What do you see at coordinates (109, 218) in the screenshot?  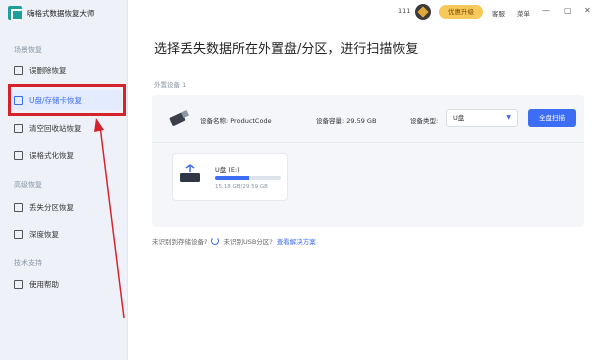 I see `annotation-arrow-icon` at bounding box center [109, 218].